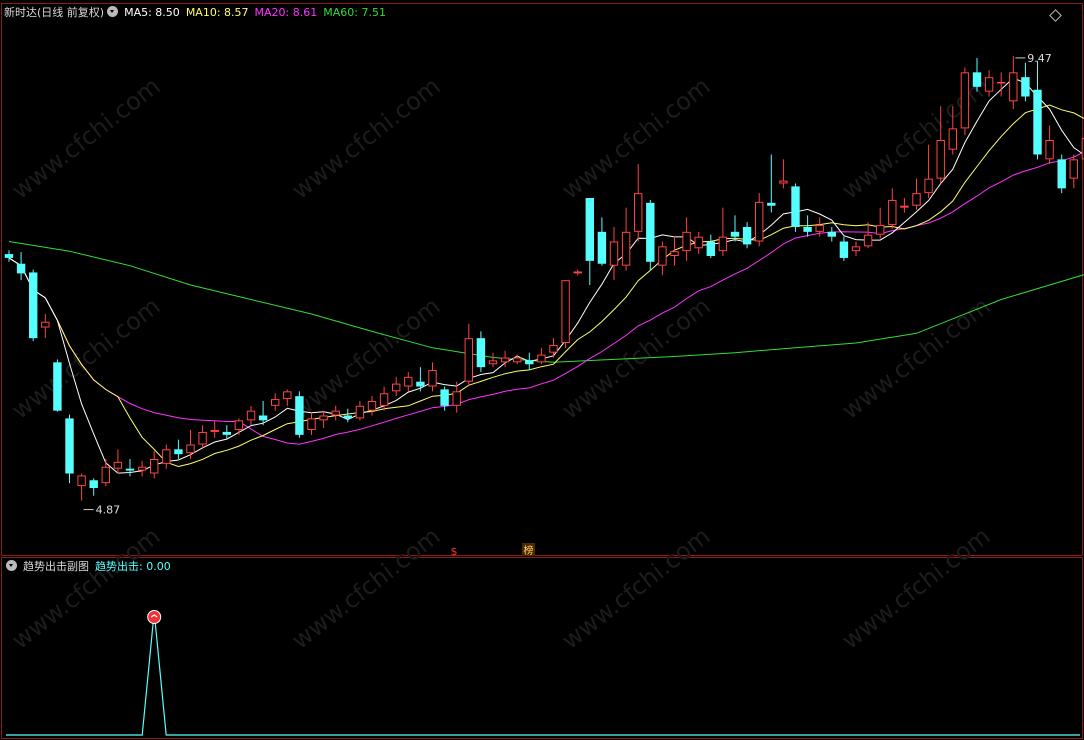 The height and width of the screenshot is (740, 1084). I want to click on bang-marker: 榜, so click(529, 550).